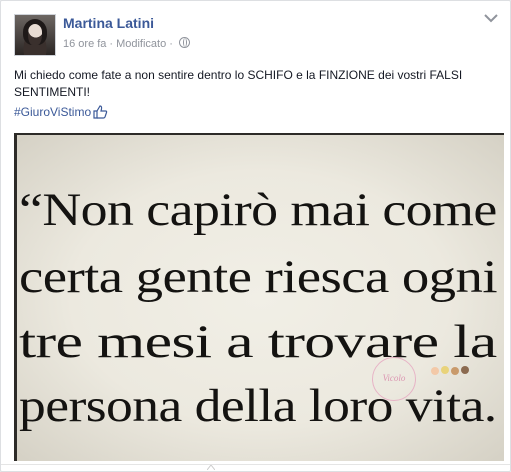 The height and width of the screenshot is (472, 511). What do you see at coordinates (52, 112) in the screenshot?
I see `hashtag-link: #GiuroViStimo` at bounding box center [52, 112].